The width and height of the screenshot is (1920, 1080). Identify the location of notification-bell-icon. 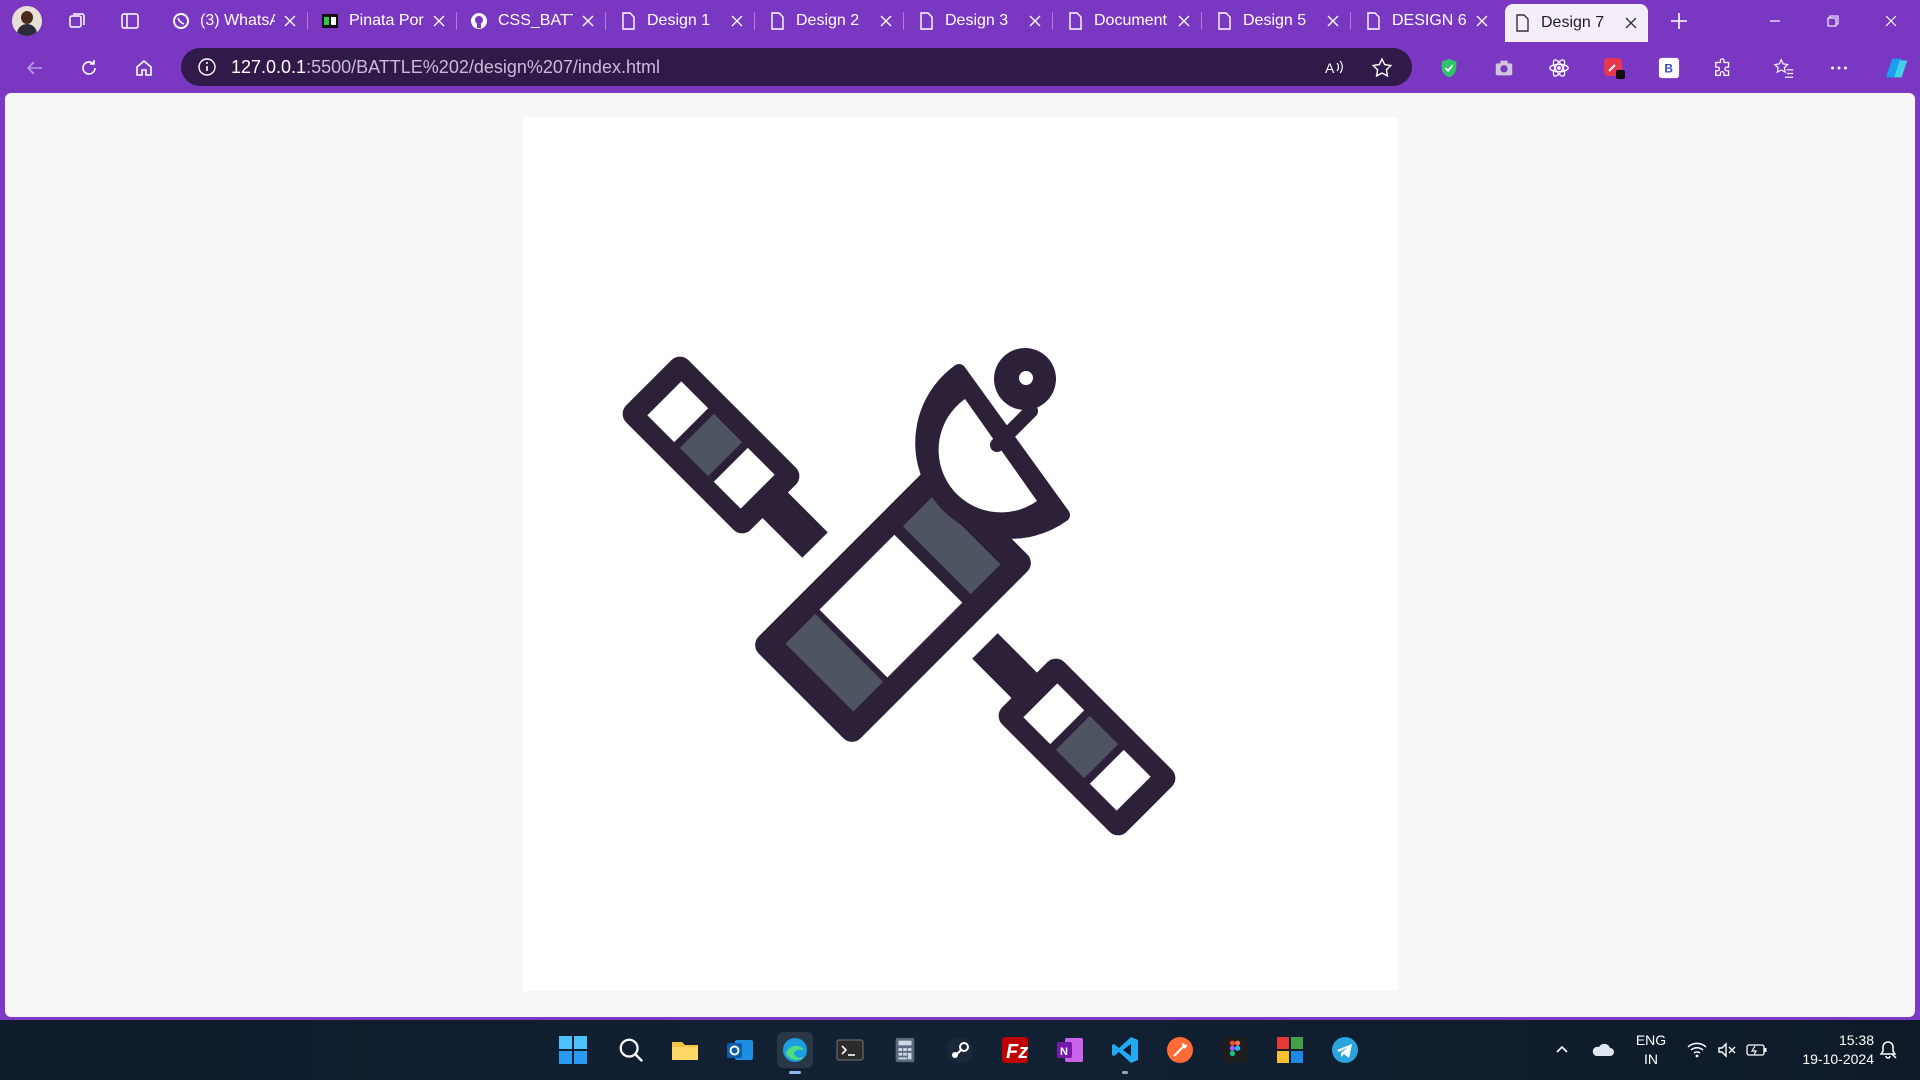
(1888, 1050).